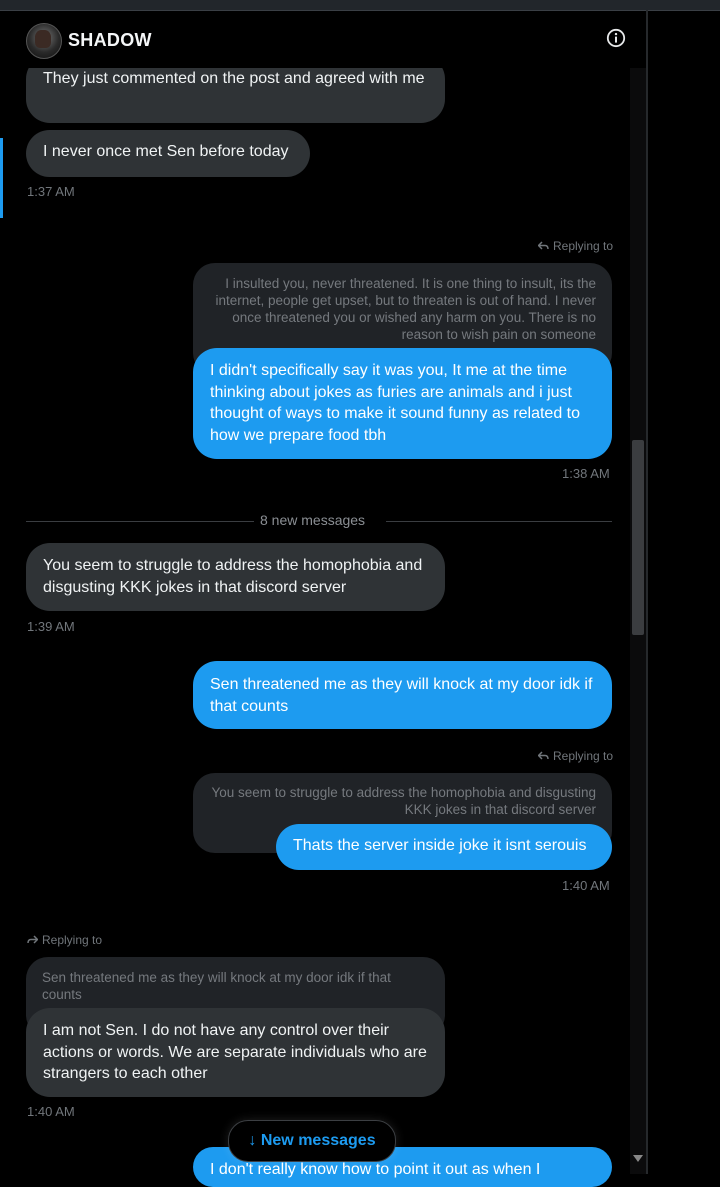 The height and width of the screenshot is (1187, 720). What do you see at coordinates (647, 592) in the screenshot?
I see `panel-border` at bounding box center [647, 592].